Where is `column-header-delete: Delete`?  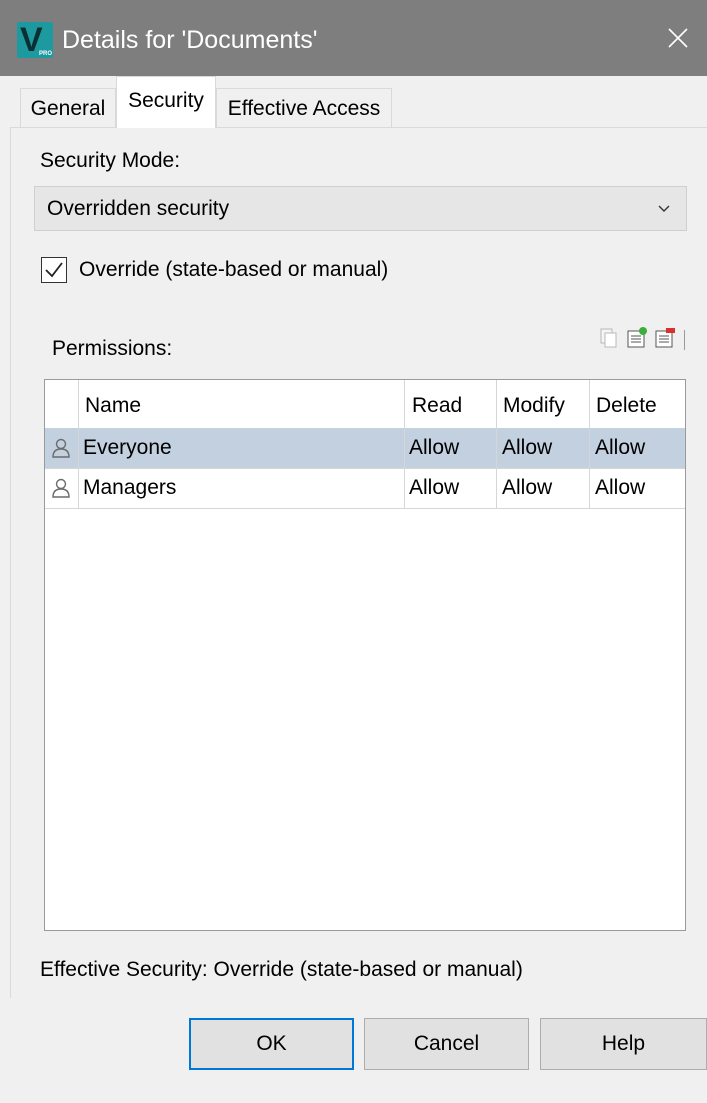 column-header-delete: Delete is located at coordinates (626, 406).